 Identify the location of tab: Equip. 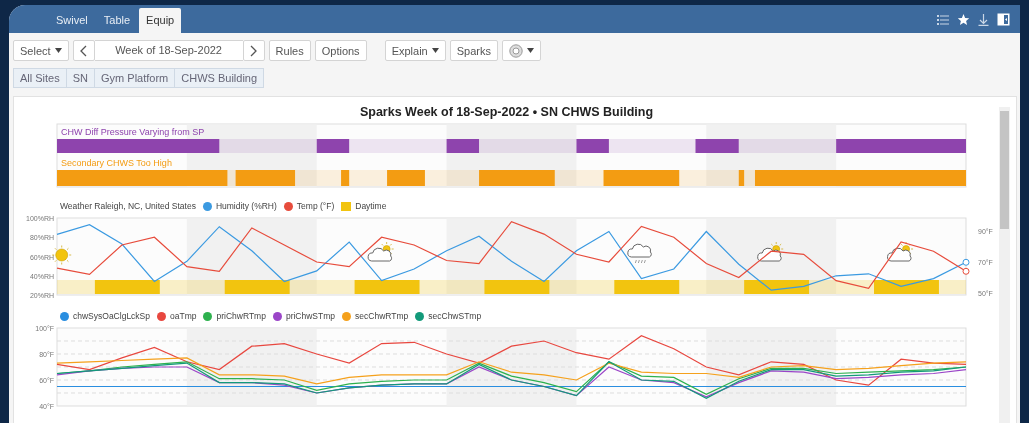
(160, 20).